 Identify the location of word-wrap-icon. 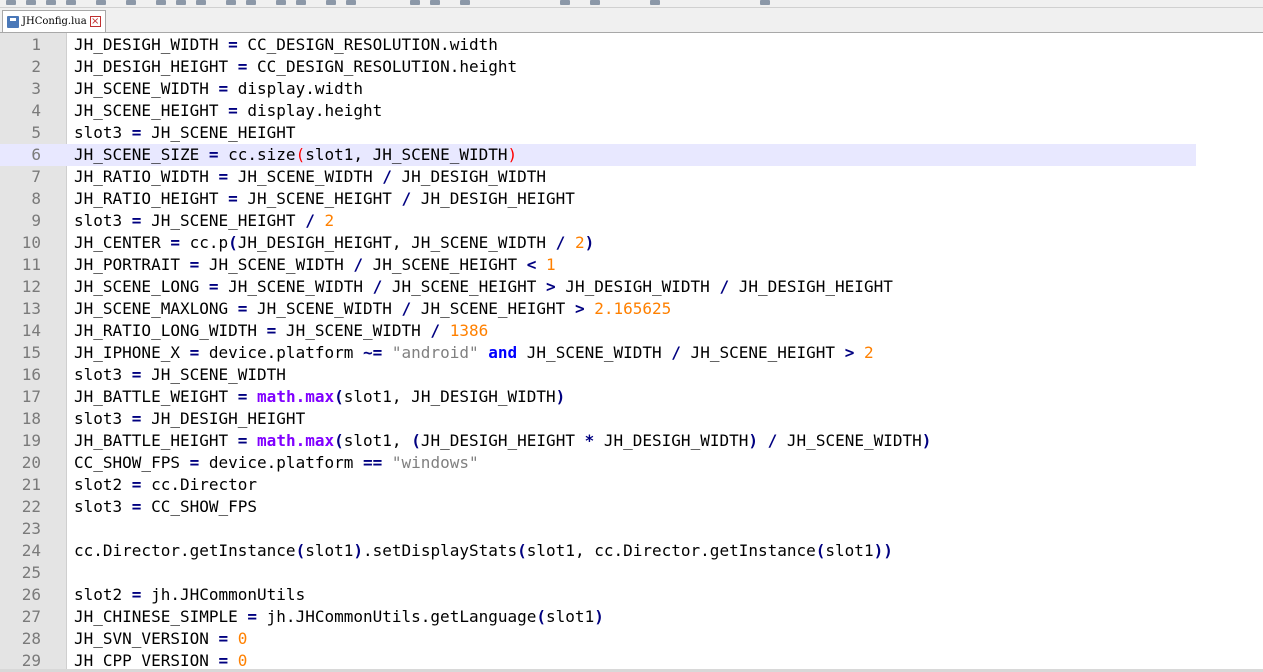
(435, 2).